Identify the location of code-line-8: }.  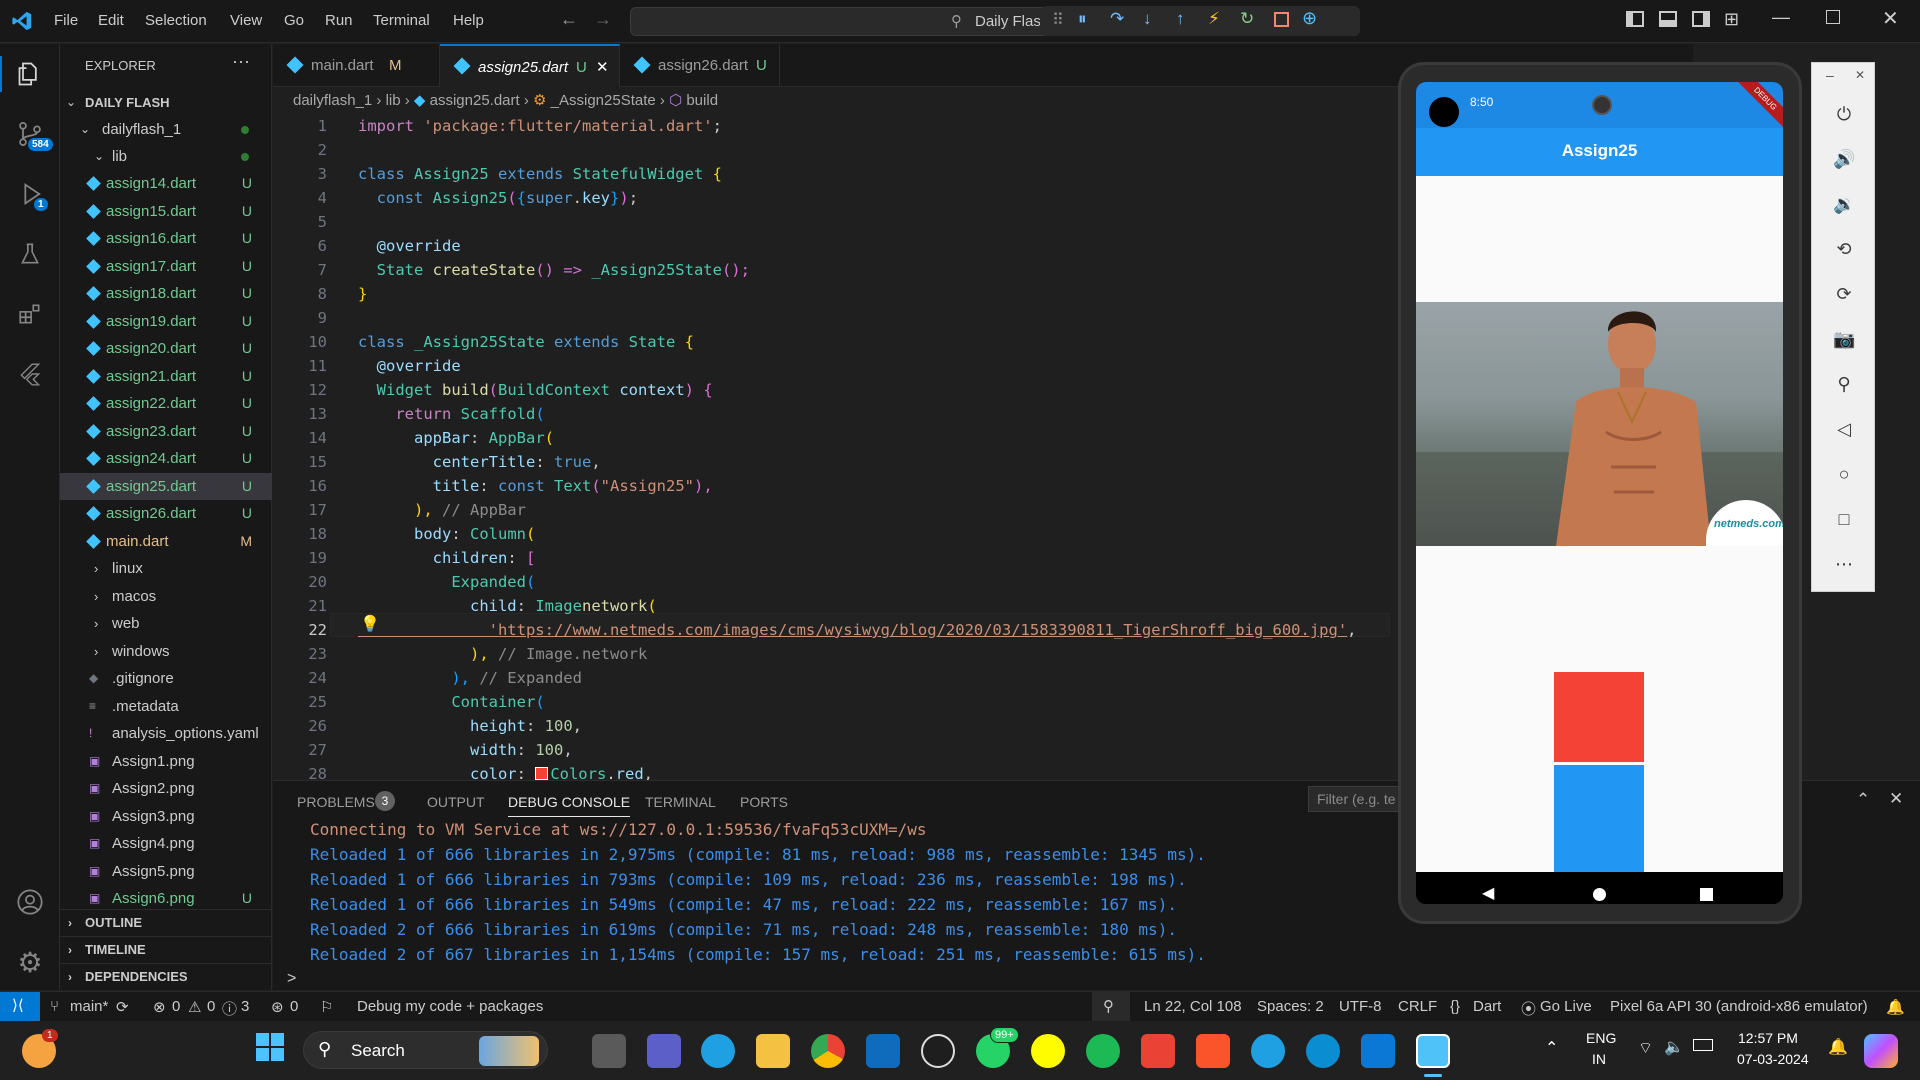
(362, 294).